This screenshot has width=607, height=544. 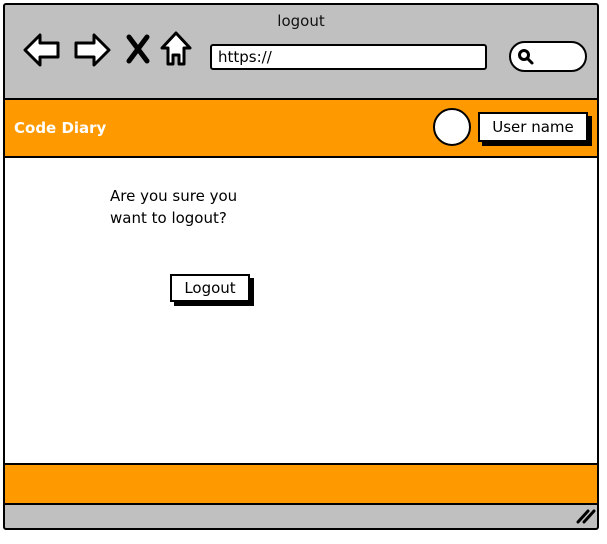 What do you see at coordinates (526, 57) in the screenshot?
I see `search-icon` at bounding box center [526, 57].